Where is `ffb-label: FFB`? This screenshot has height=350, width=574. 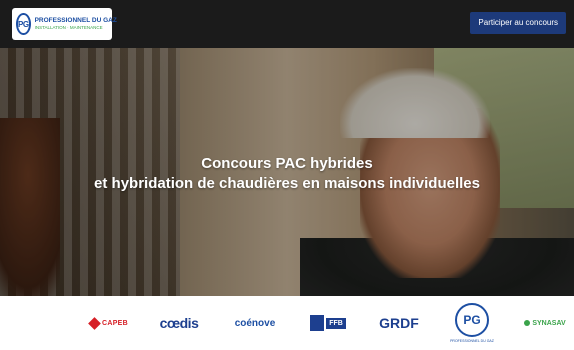
ffb-label: FFB is located at coordinates (336, 323).